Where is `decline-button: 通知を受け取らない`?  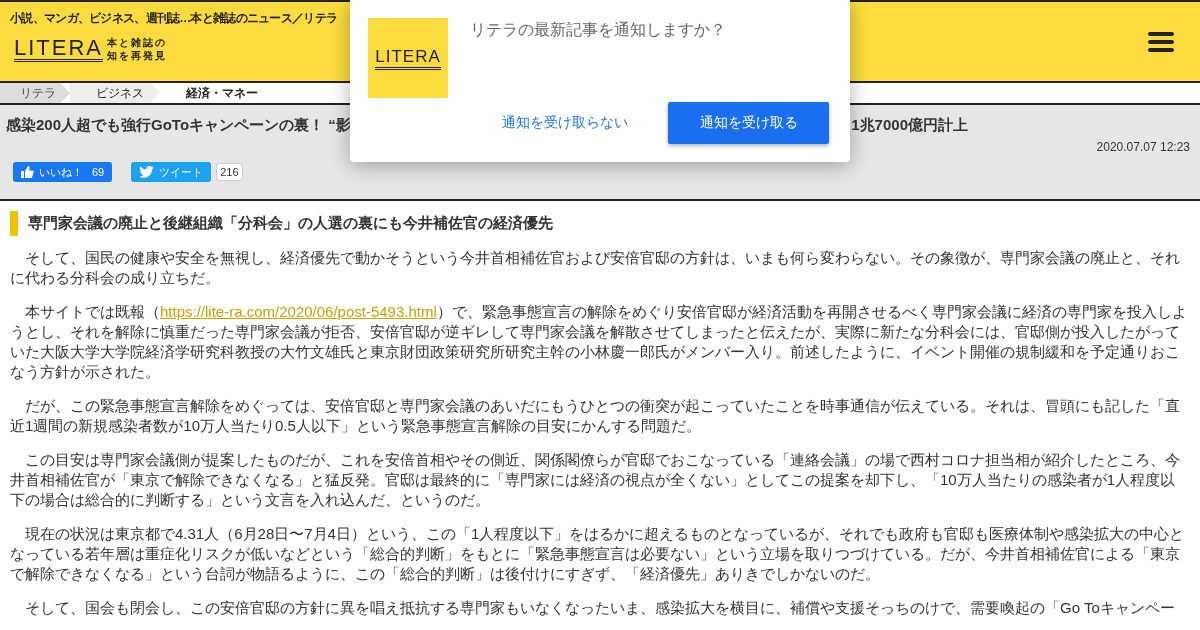 decline-button: 通知を受け取らない is located at coordinates (565, 123).